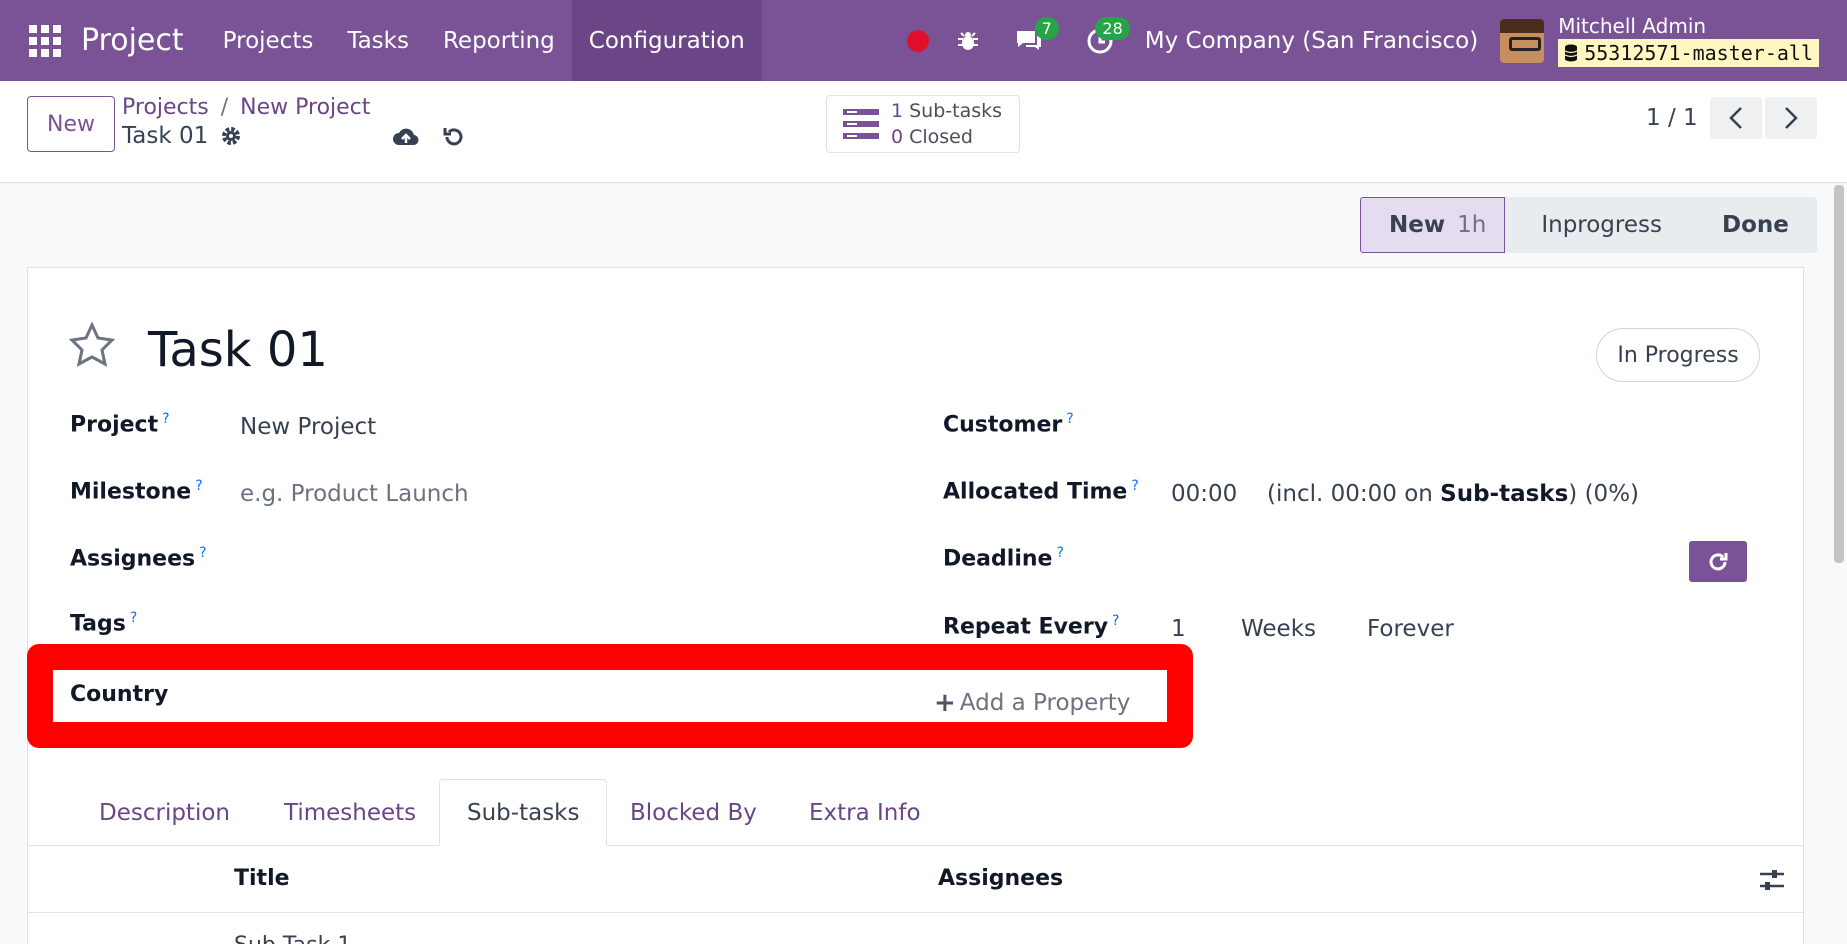 This screenshot has width=1847, height=944. What do you see at coordinates (1278, 629) in the screenshot?
I see `repeat-unit-select: Weeks` at bounding box center [1278, 629].